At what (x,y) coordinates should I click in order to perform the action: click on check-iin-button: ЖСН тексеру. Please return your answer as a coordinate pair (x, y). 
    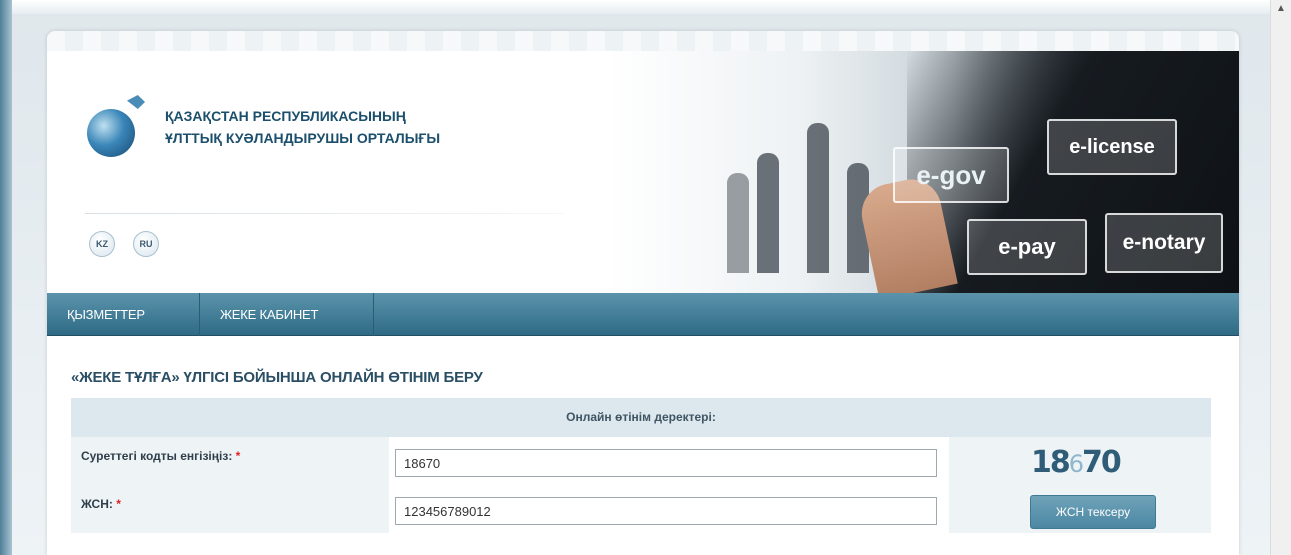
    Looking at the image, I should click on (1093, 512).